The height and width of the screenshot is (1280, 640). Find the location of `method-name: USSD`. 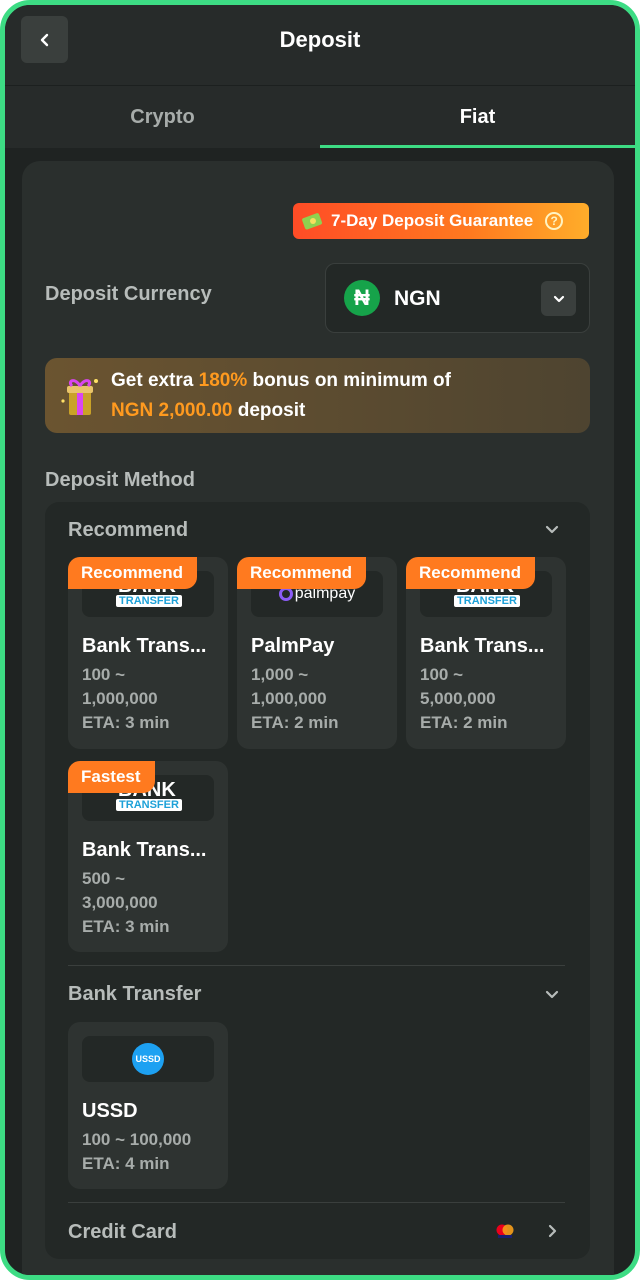

method-name: USSD is located at coordinates (110, 1111).